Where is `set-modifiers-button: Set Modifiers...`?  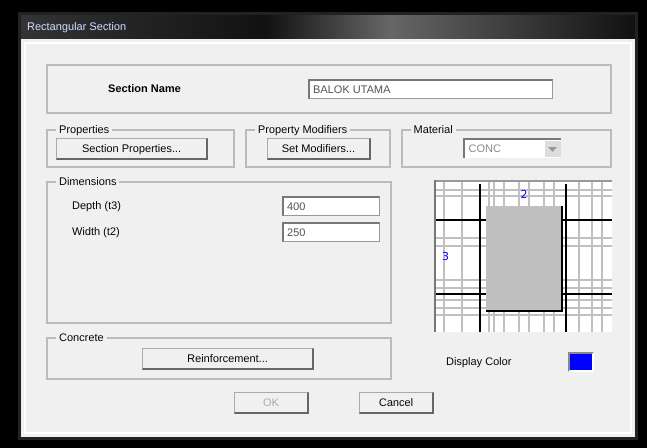
set-modifiers-button: Set Modifiers... is located at coordinates (318, 149).